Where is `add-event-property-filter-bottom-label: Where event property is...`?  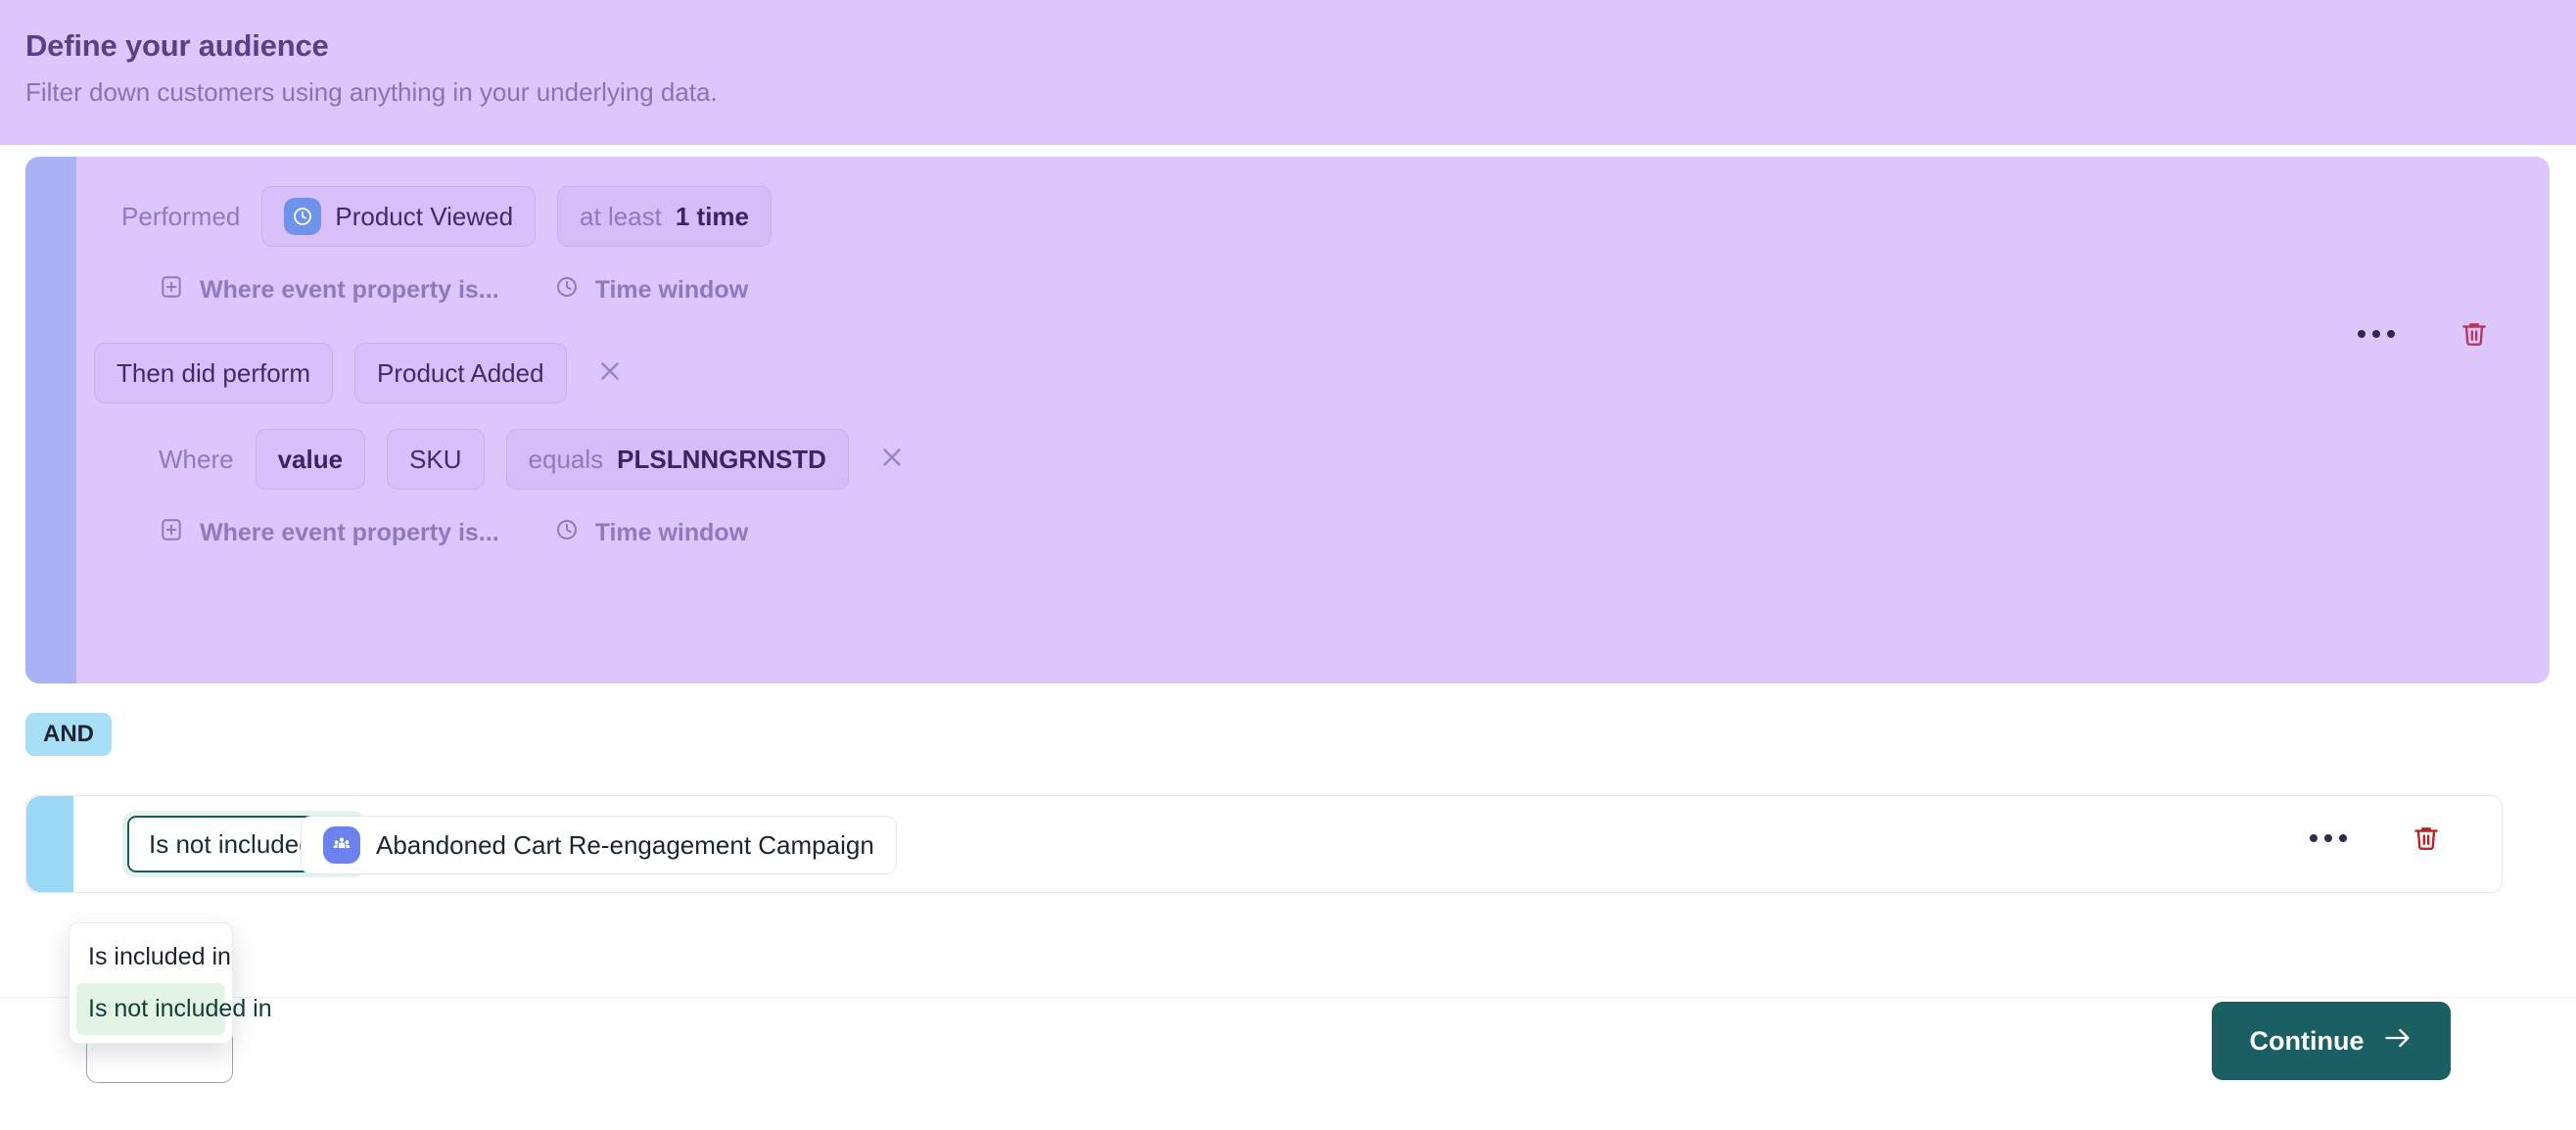
add-event-property-filter-bottom-label: Where event property is... is located at coordinates (349, 532).